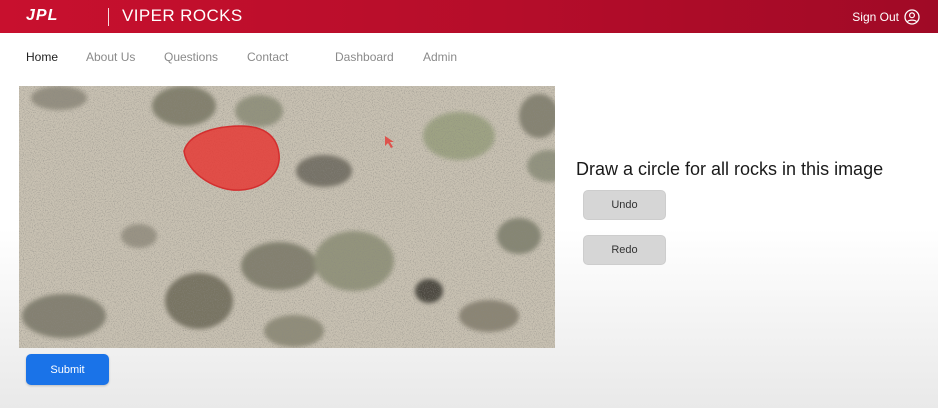  I want to click on nav-contact: Contact, so click(267, 57).